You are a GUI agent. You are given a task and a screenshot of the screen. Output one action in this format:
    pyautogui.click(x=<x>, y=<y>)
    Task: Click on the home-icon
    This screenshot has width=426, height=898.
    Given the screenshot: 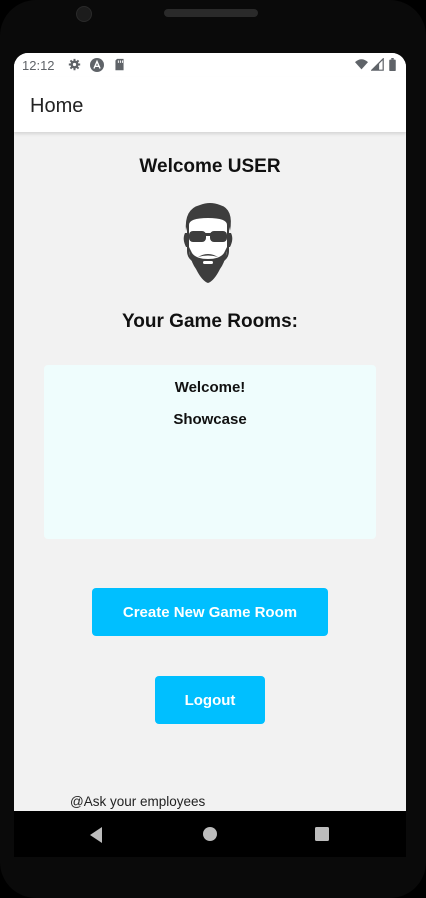 What is the action you would take?
    pyautogui.click(x=210, y=834)
    